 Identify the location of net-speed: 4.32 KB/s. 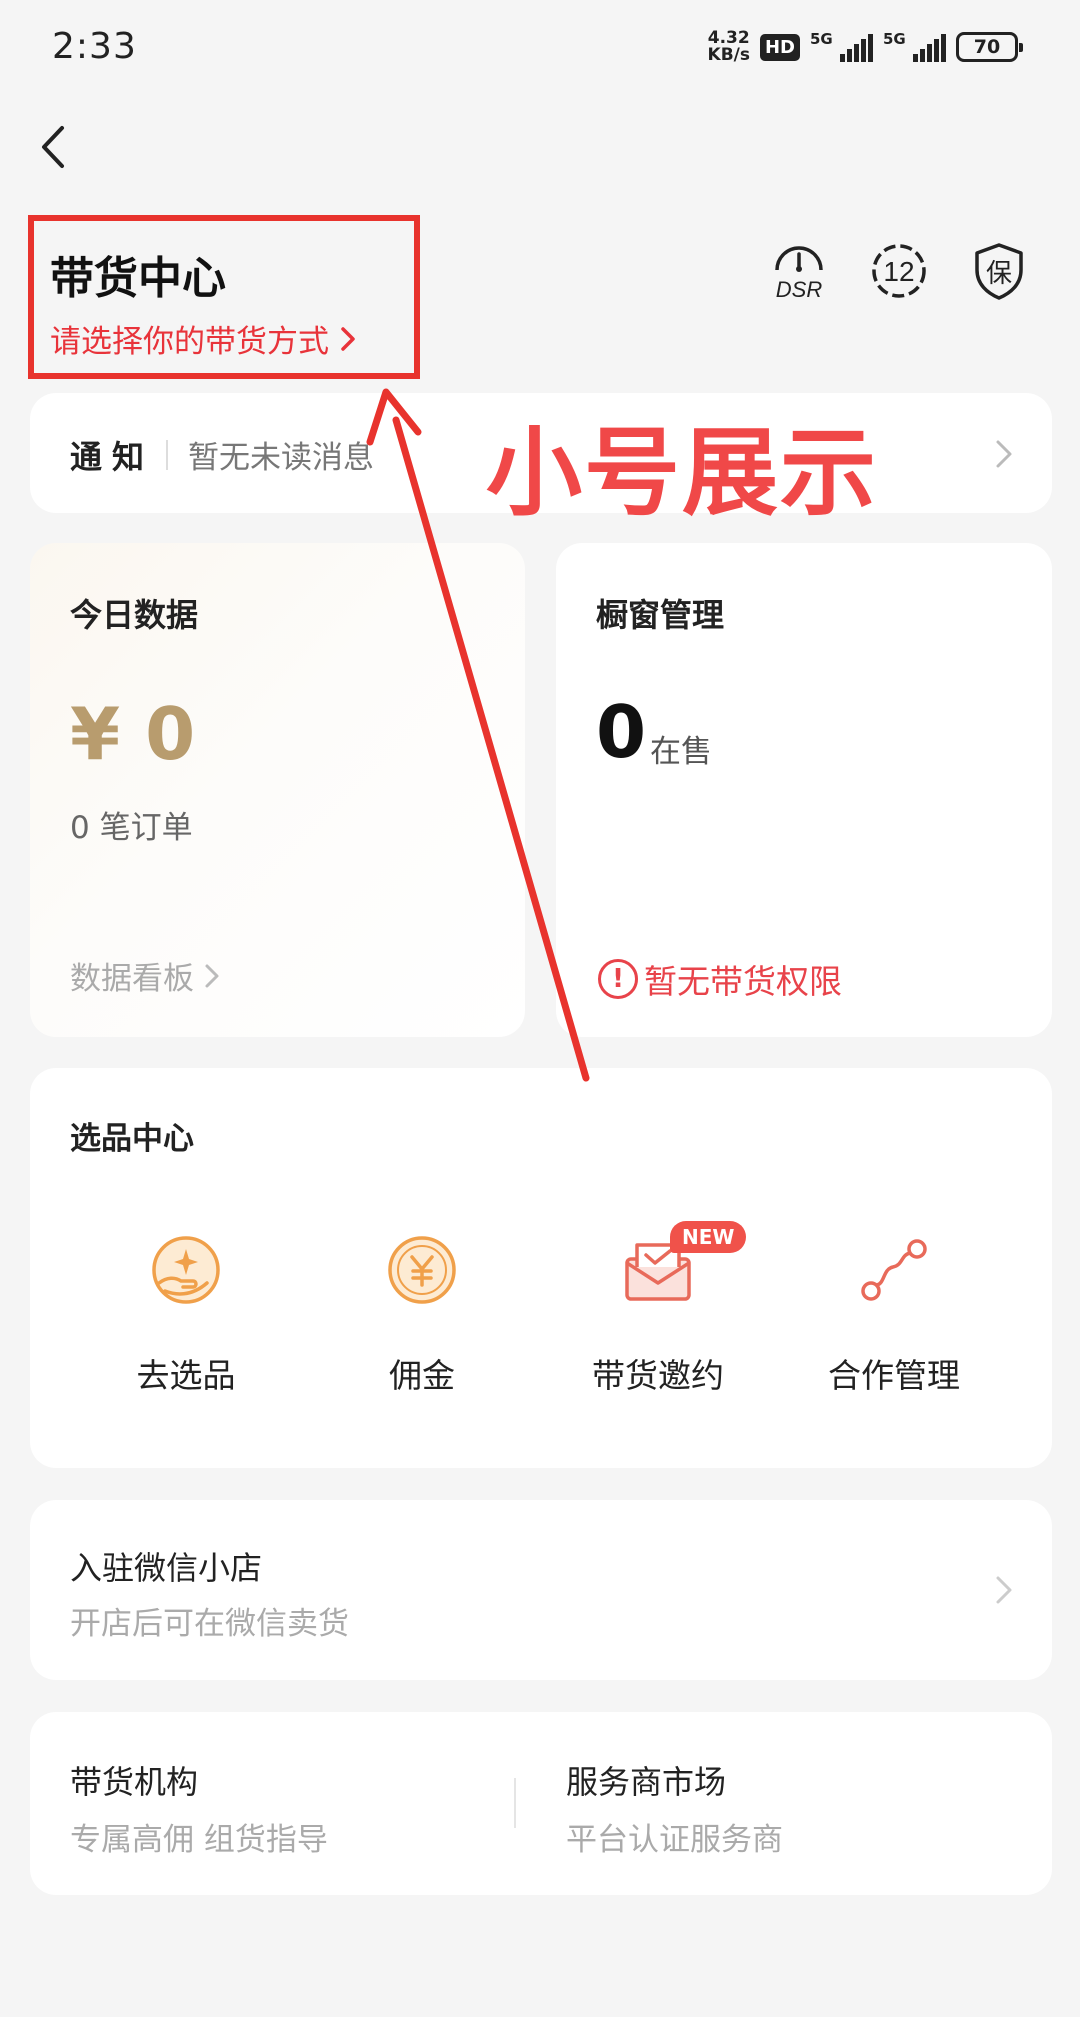
(728, 46).